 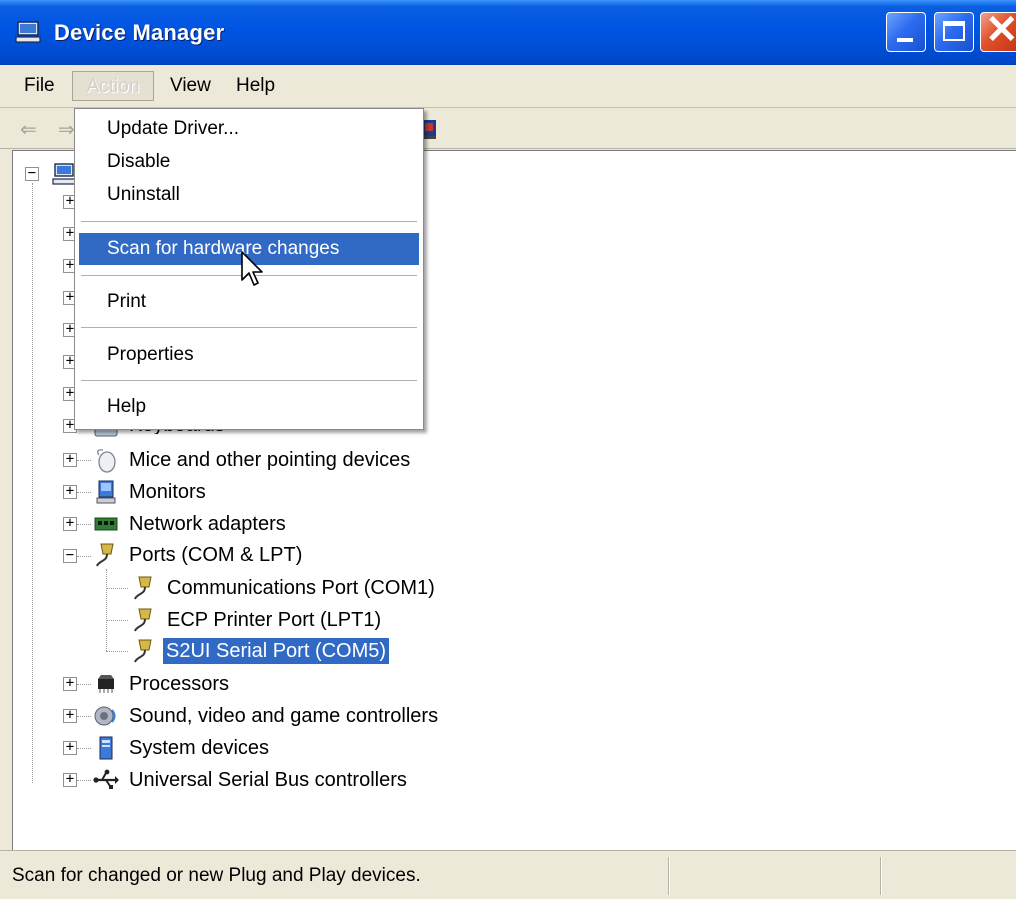 I want to click on computer-icon, so click(x=28, y=32).